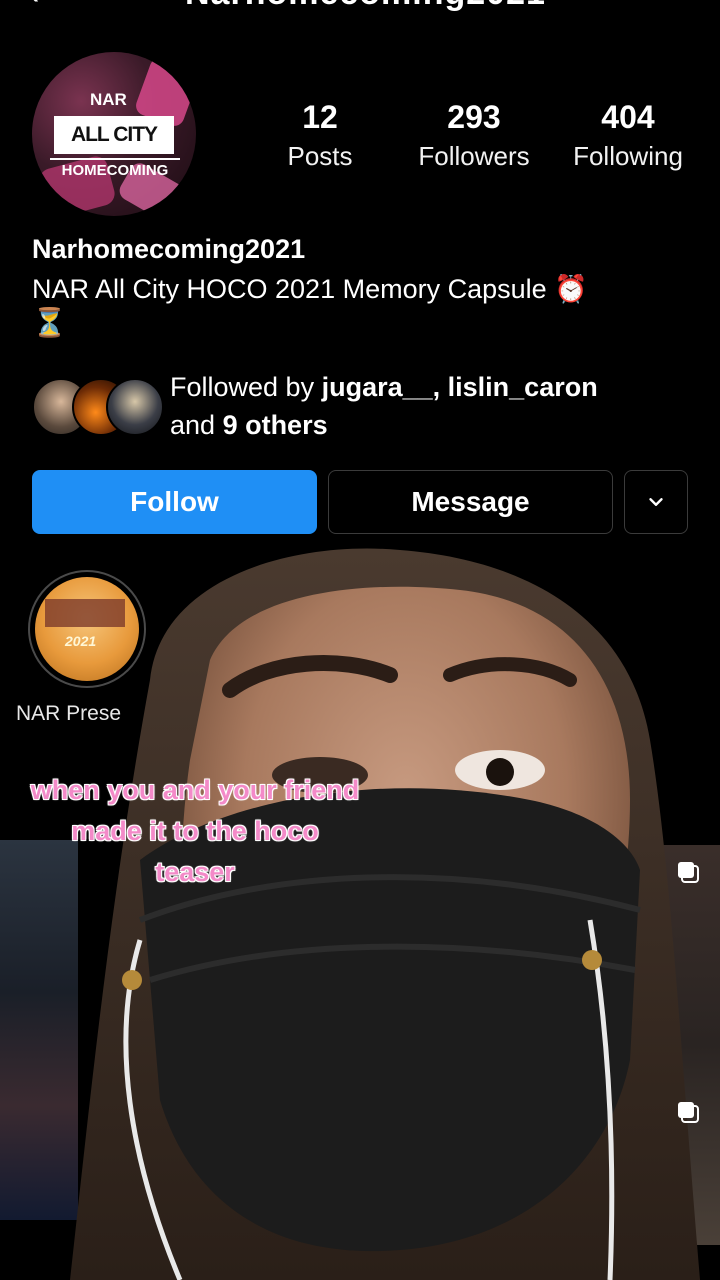 Image resolution: width=720 pixels, height=1280 pixels. What do you see at coordinates (628, 139) in the screenshot?
I see `stat-following: 404 Following` at bounding box center [628, 139].